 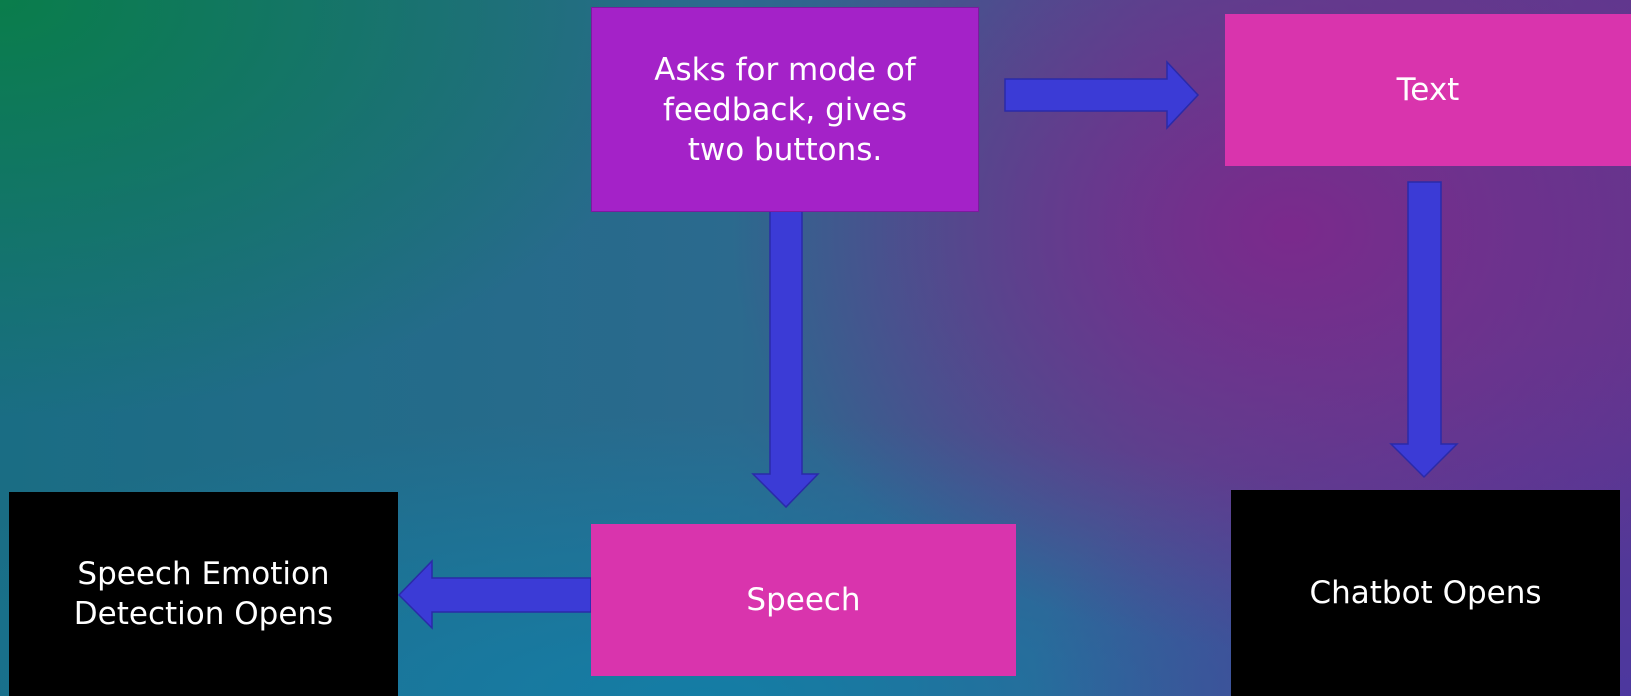 I want to click on node-speech-option-label: Speech, so click(x=803, y=600).